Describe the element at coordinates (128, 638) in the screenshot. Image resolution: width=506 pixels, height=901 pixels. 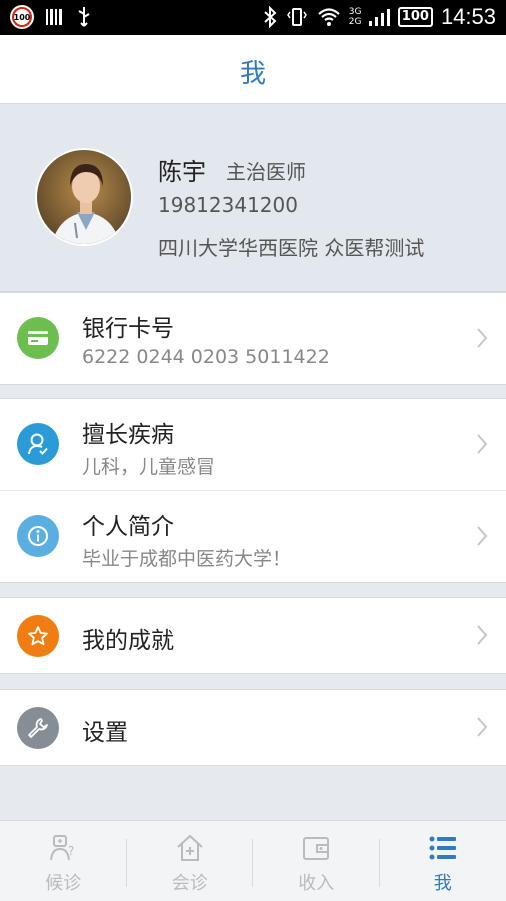
I see `achievement-label: 我的成就` at that location.